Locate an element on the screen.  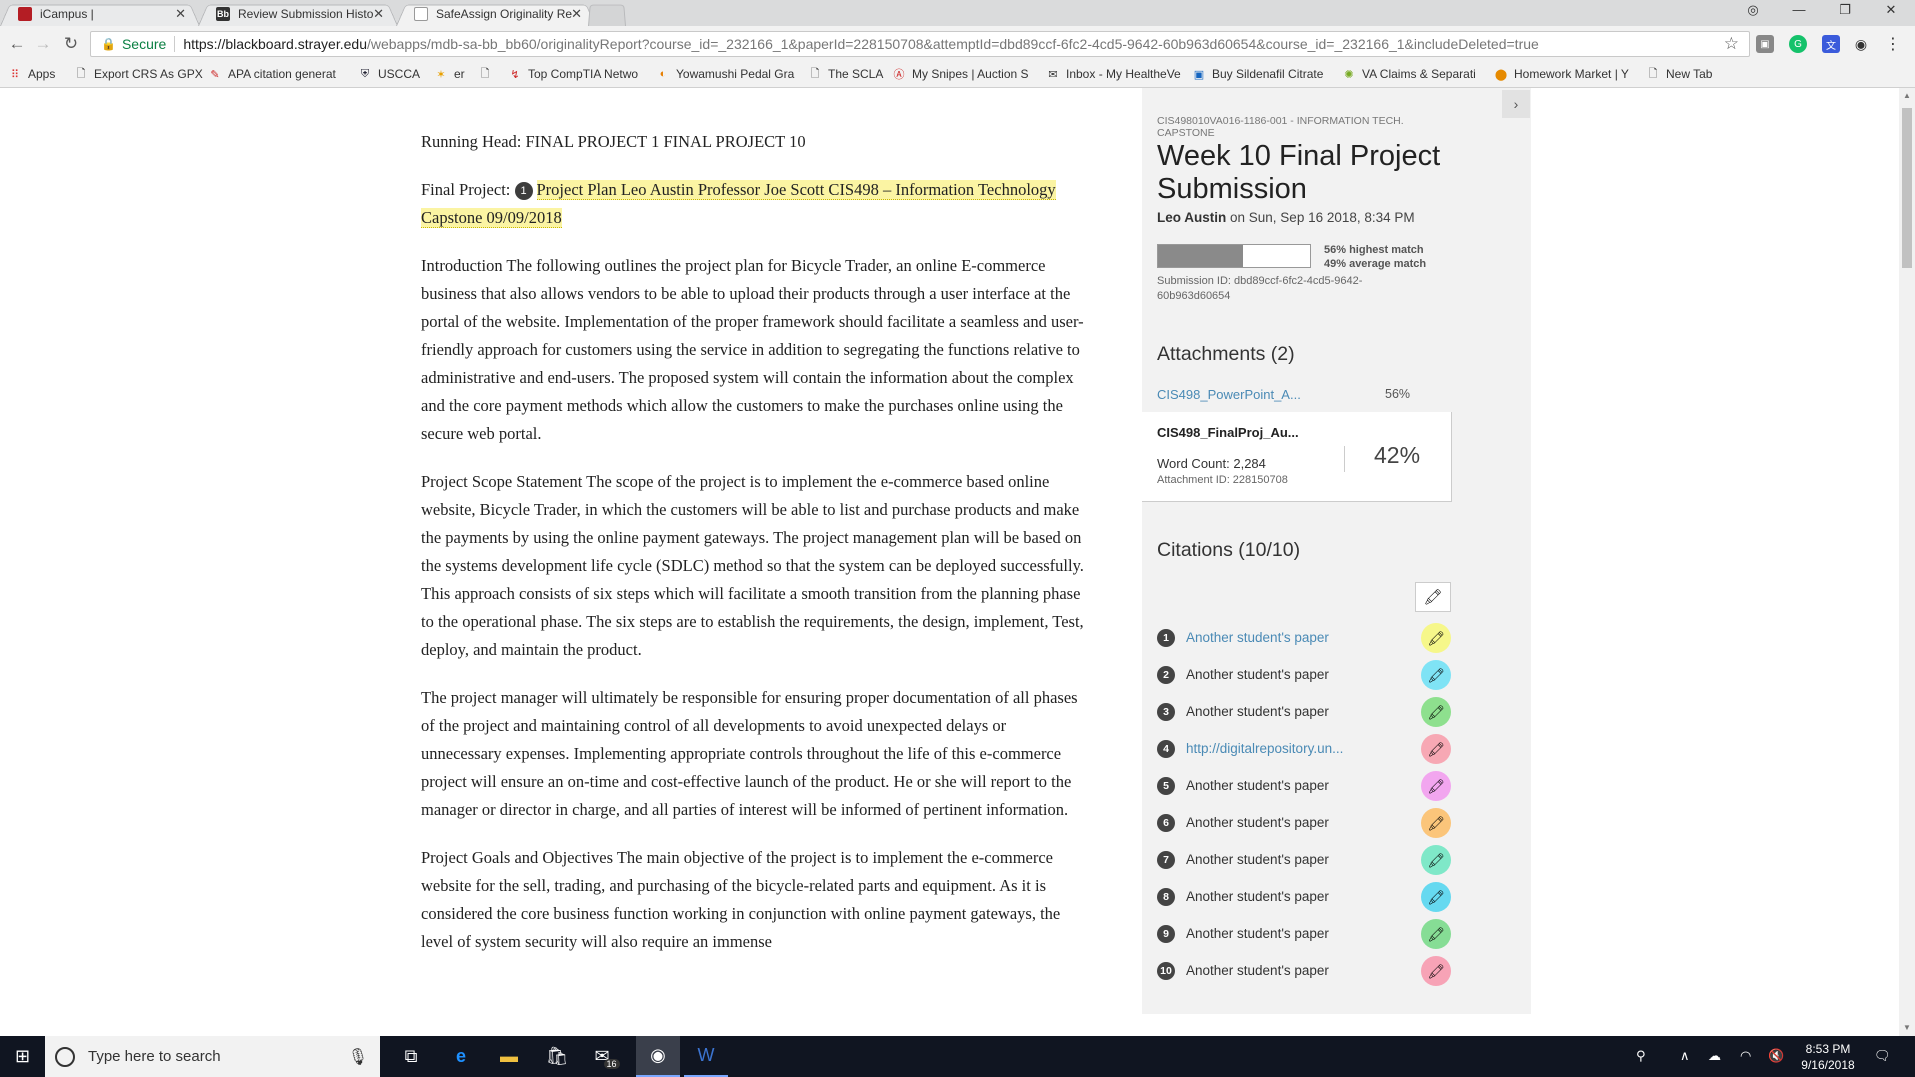
citation-row: 10 Another student's paper 🖍 is located at coordinates (1309, 970).